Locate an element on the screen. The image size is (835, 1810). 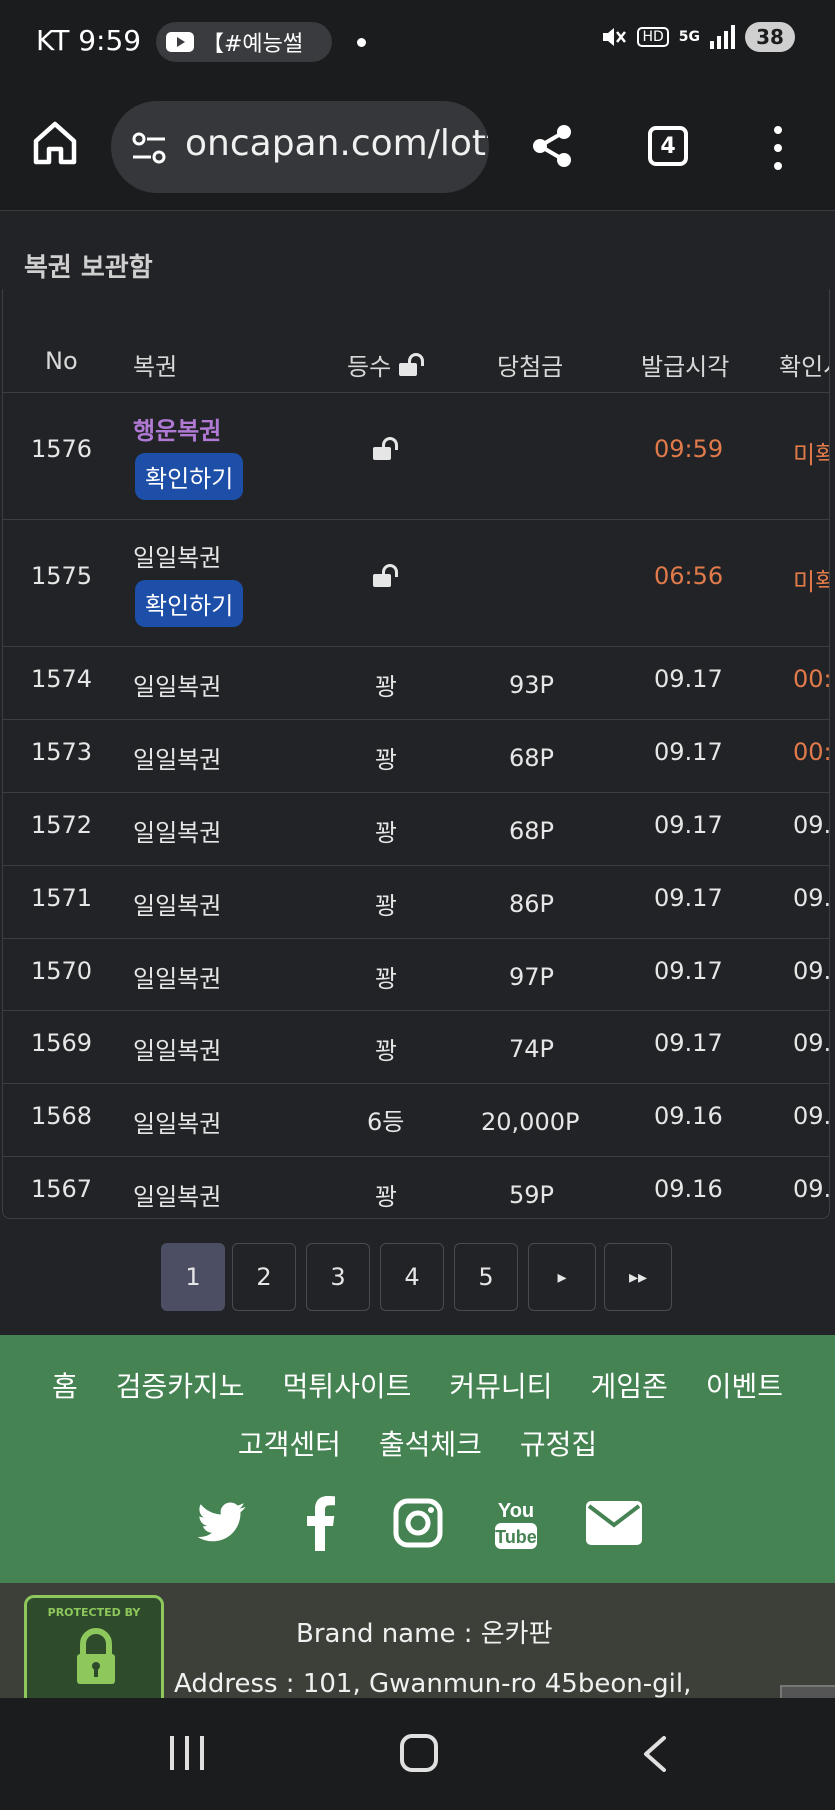
battery-indicator: 38 is located at coordinates (770, 37).